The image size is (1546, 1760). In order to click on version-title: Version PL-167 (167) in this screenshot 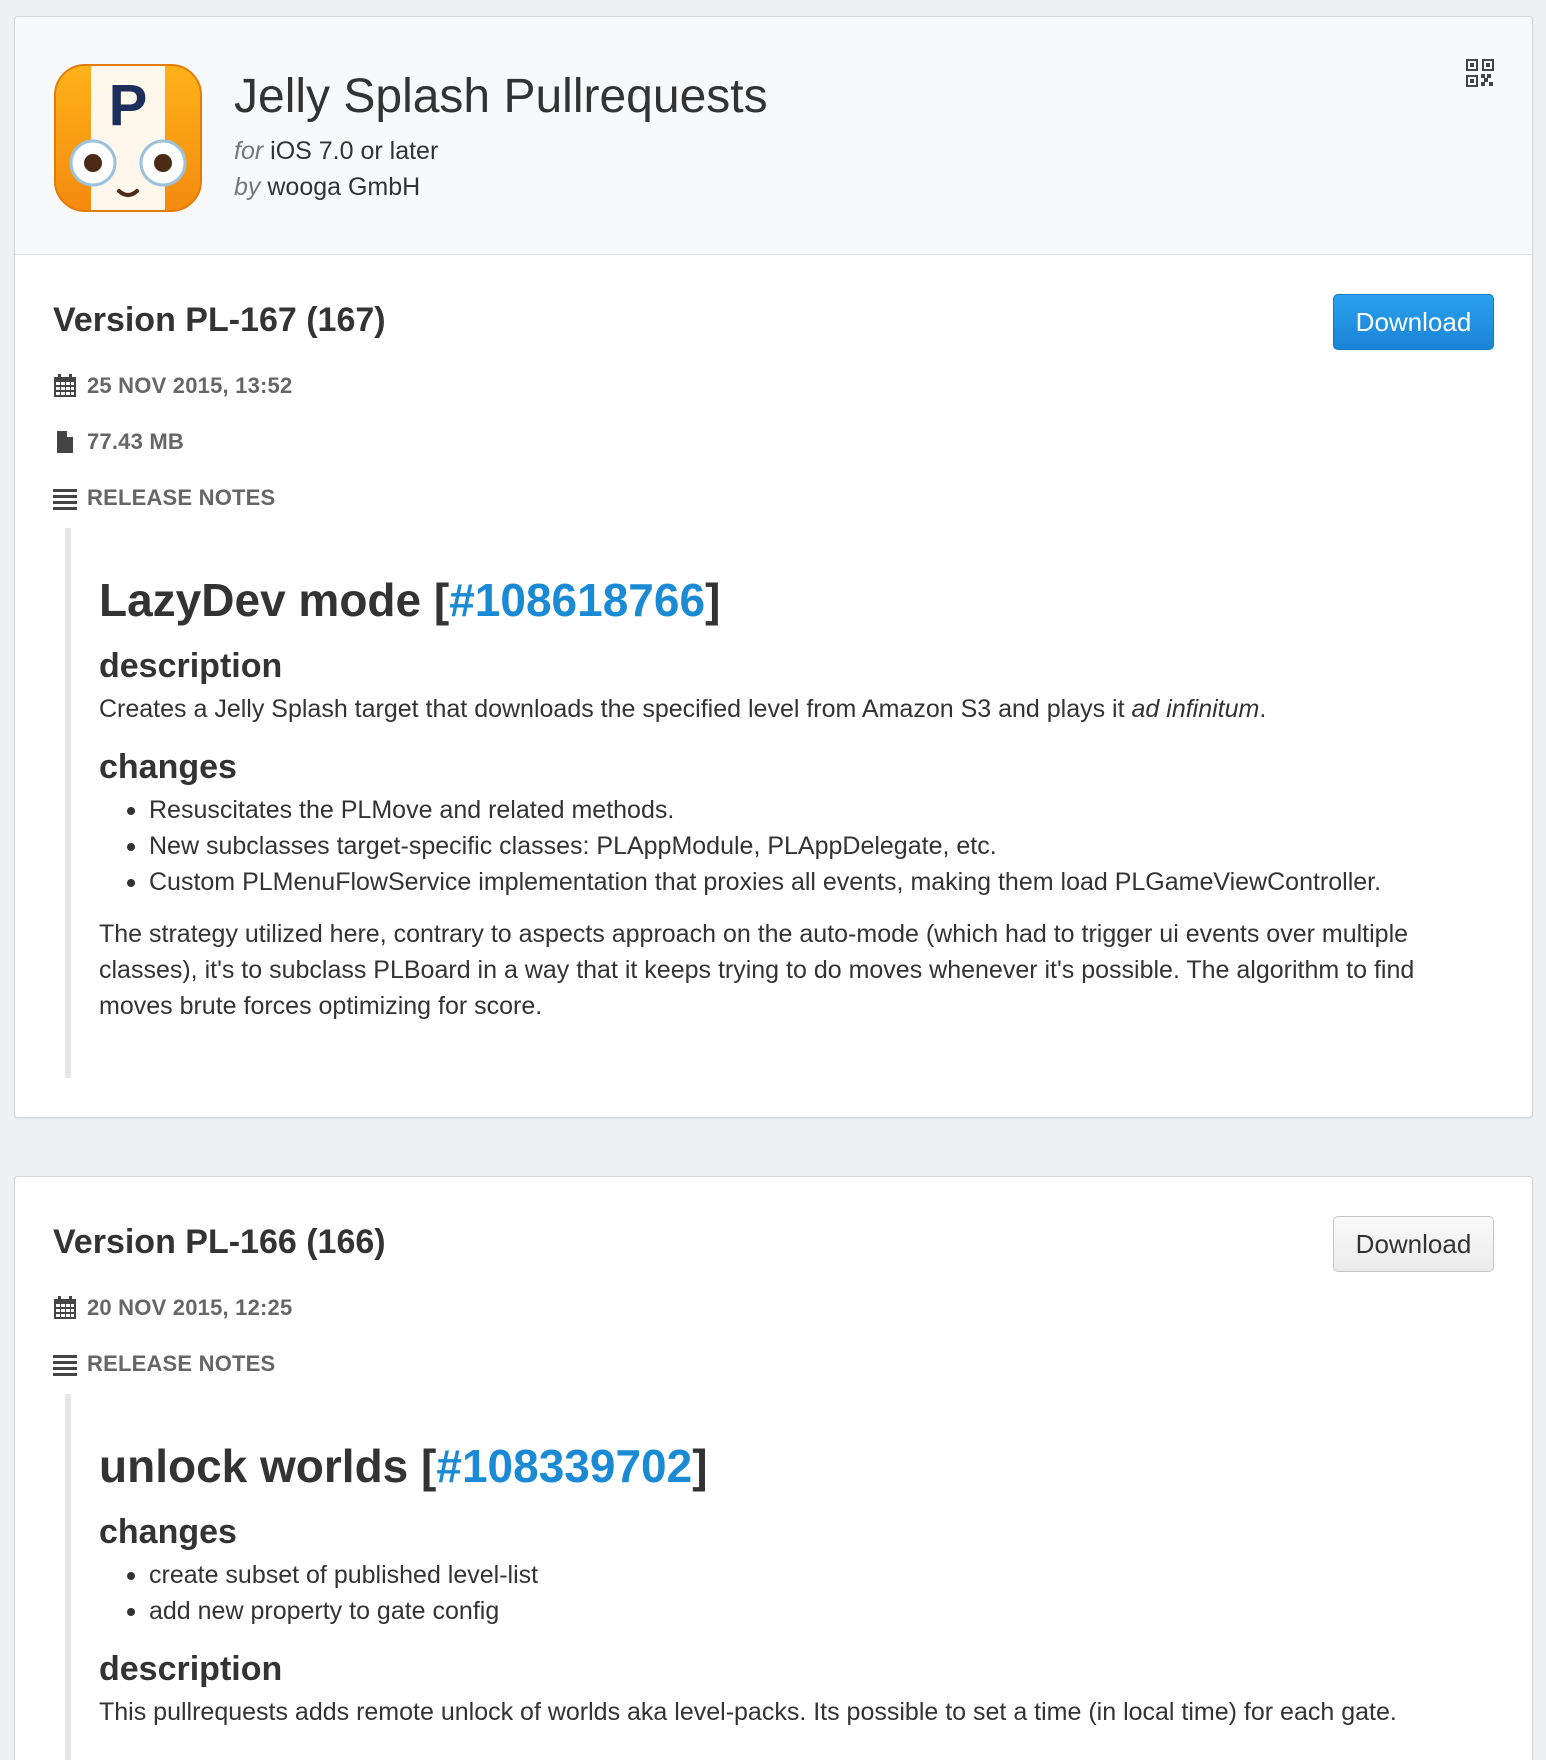, I will do `click(219, 320)`.